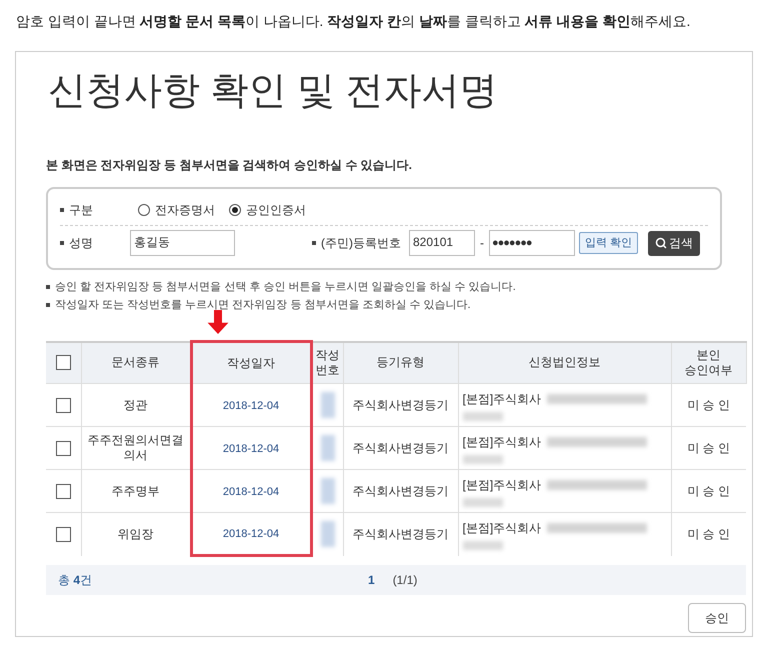  I want to click on confirm-button: 입력 확인, so click(608, 243).